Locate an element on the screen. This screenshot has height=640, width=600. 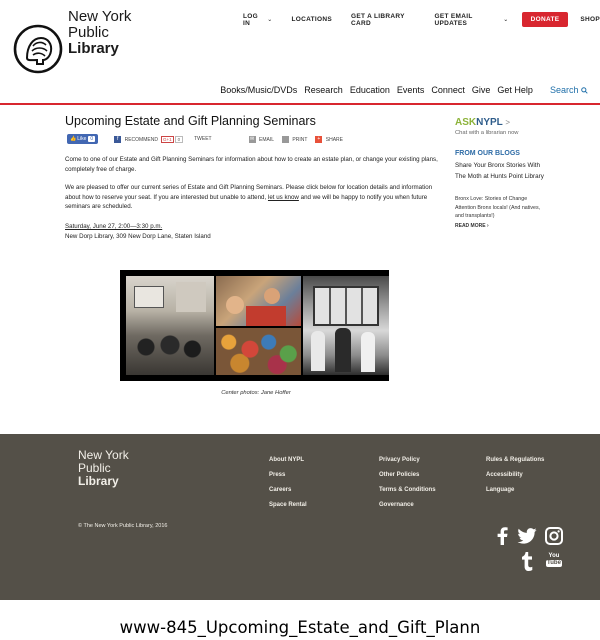
login-link: LOG IN is located at coordinates (254, 20).